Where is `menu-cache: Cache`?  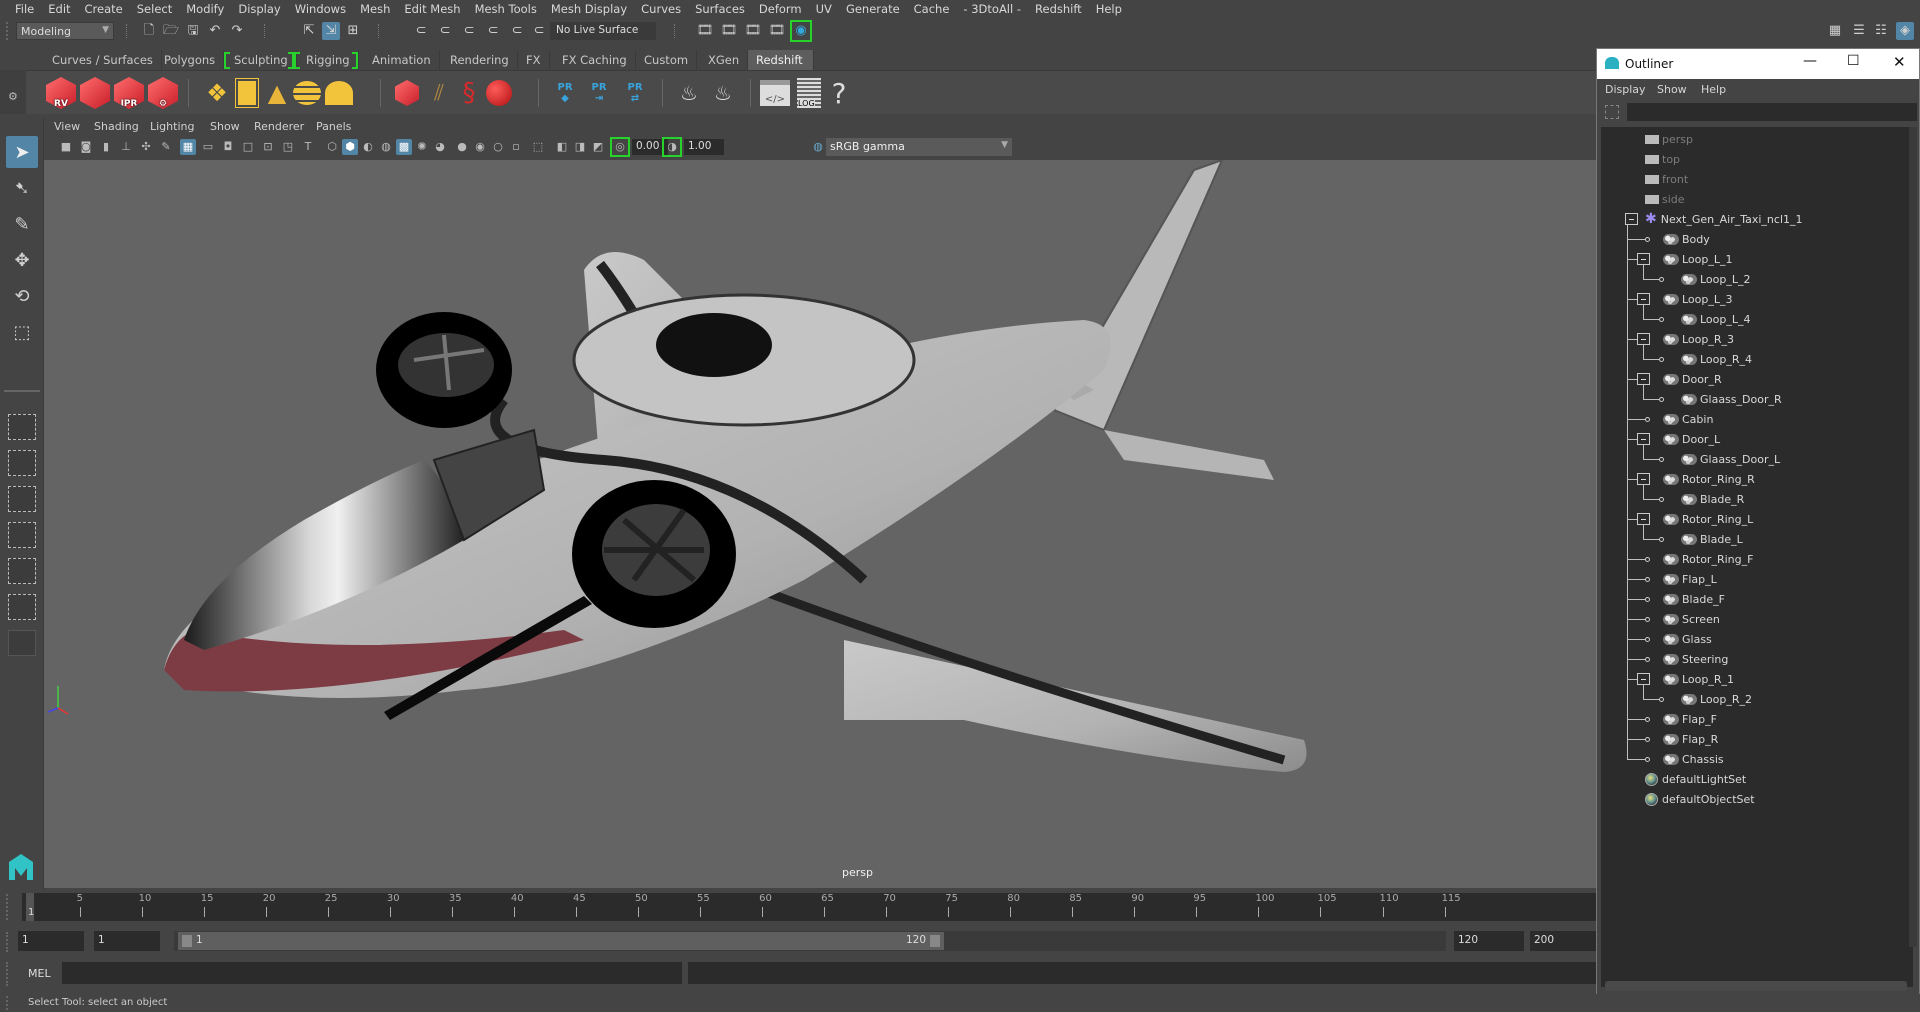 menu-cache: Cache is located at coordinates (932, 9).